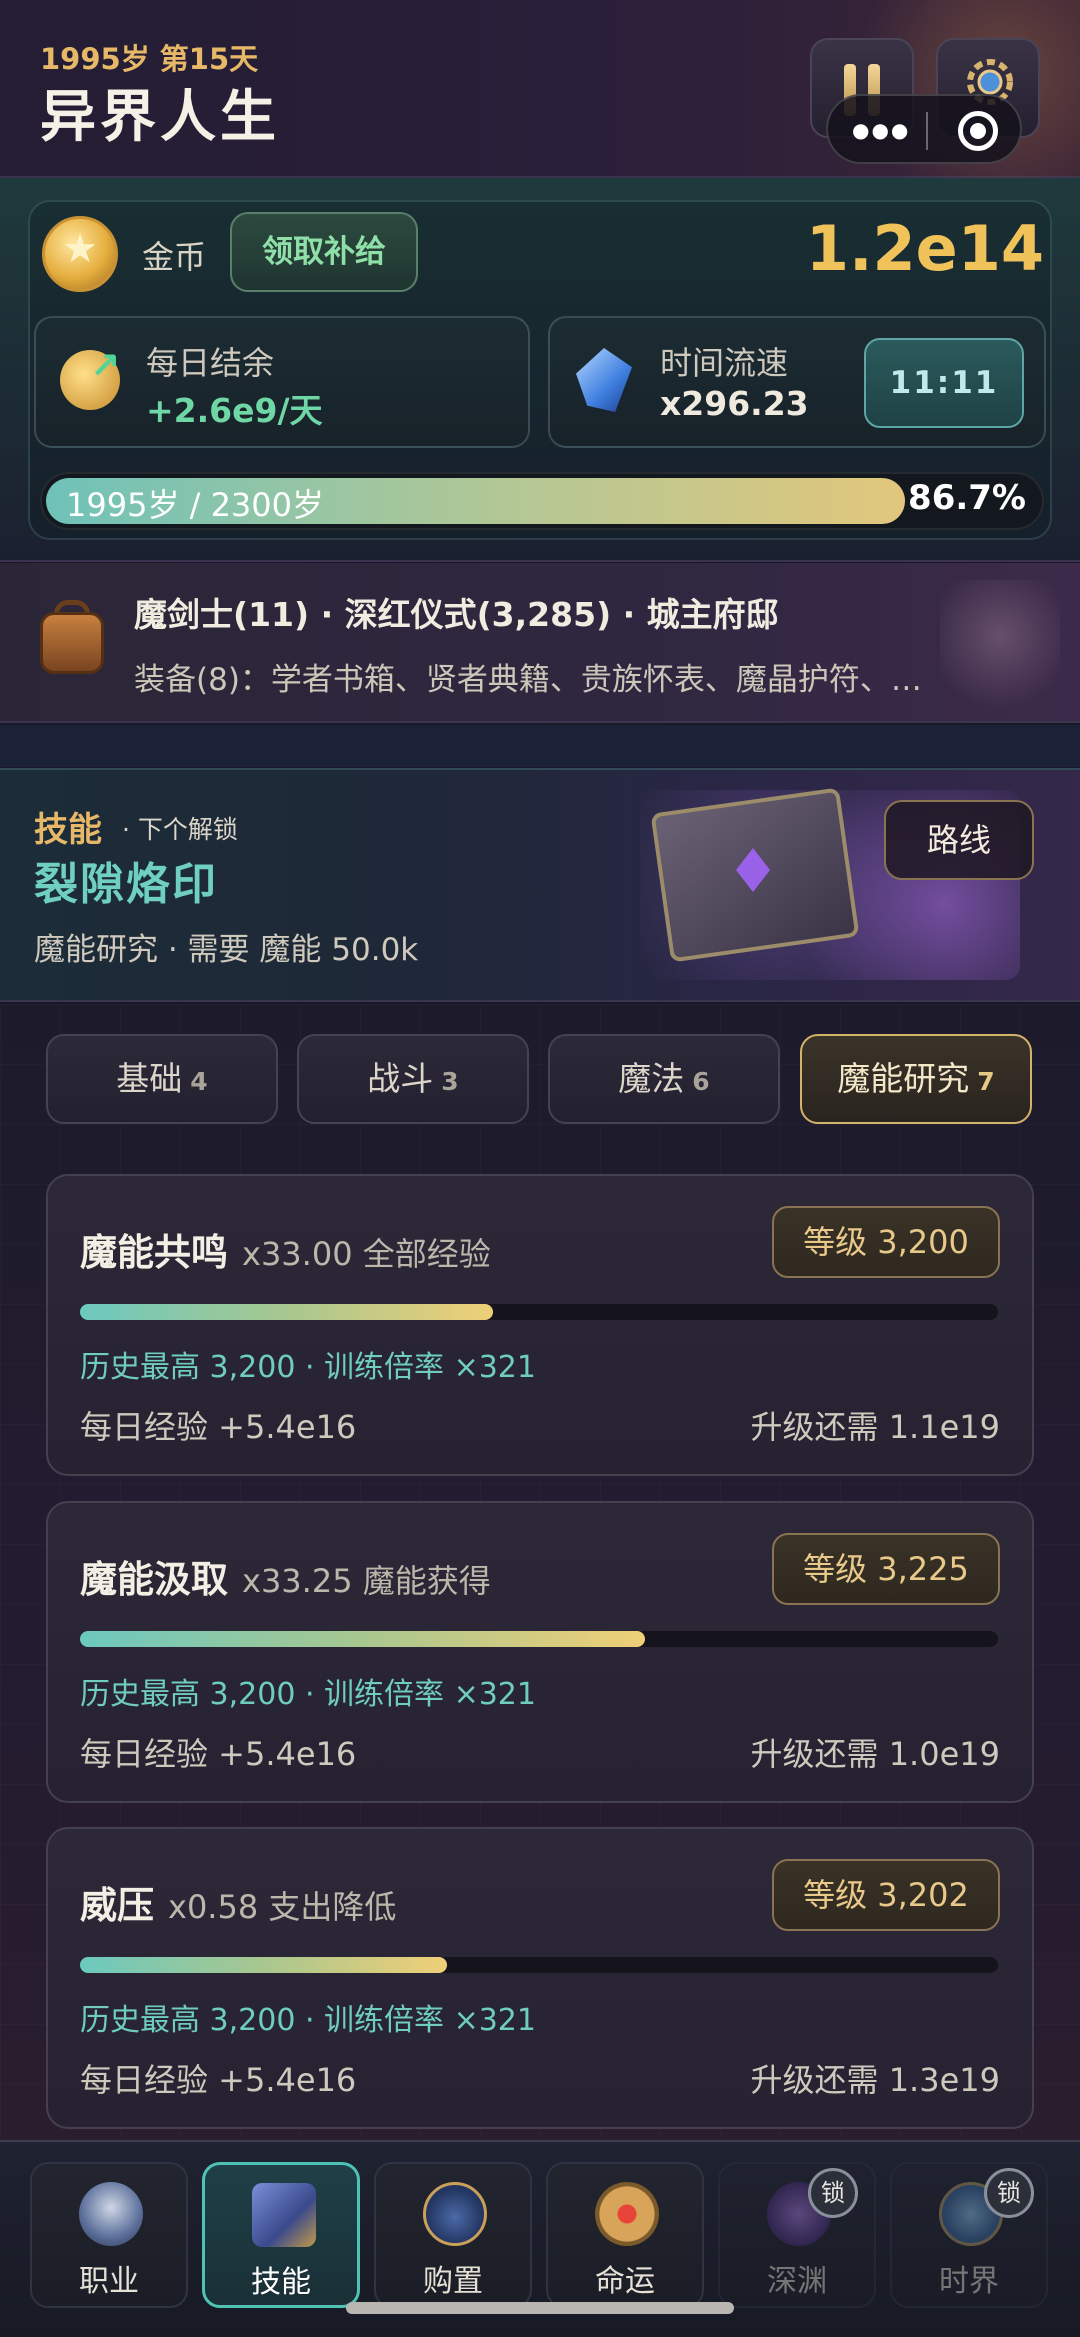 The width and height of the screenshot is (1080, 2337). I want to click on nav-label: 技能, so click(281, 2282).